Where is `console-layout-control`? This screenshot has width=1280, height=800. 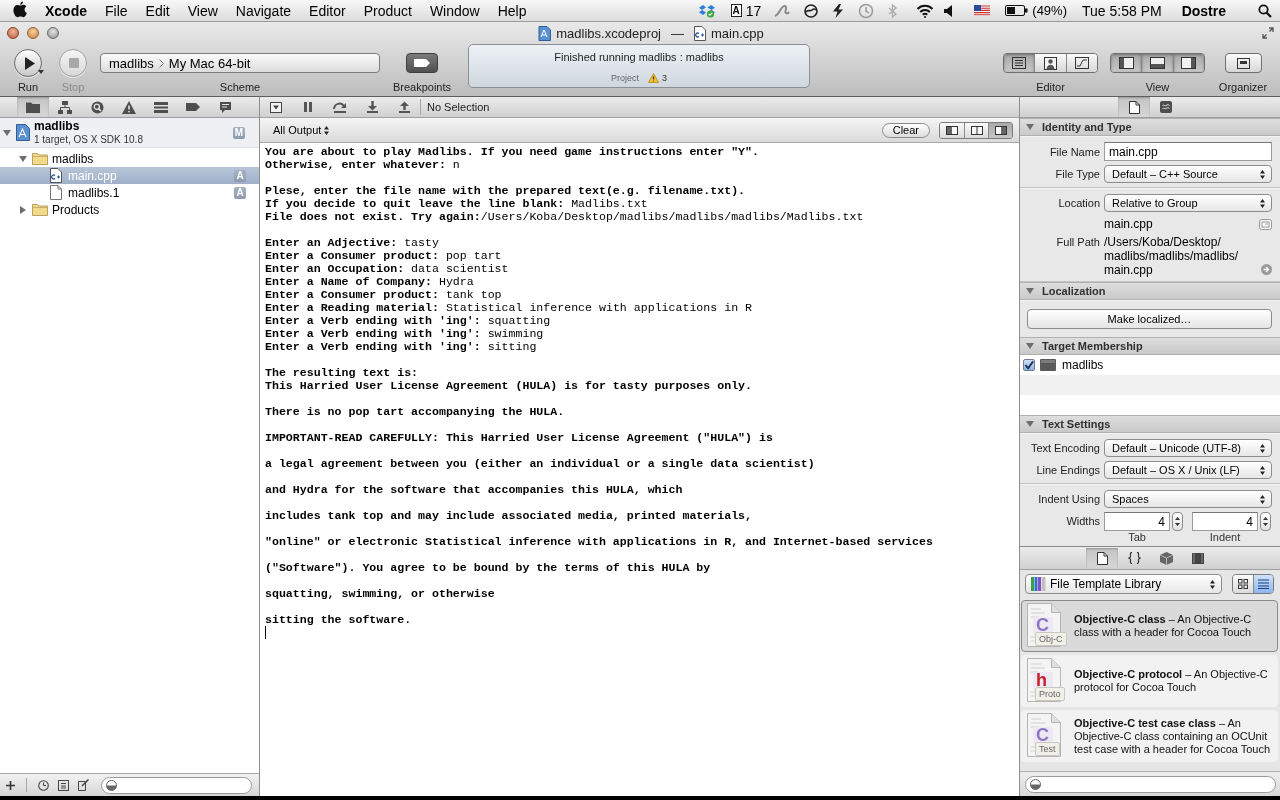
console-layout-control is located at coordinates (976, 130).